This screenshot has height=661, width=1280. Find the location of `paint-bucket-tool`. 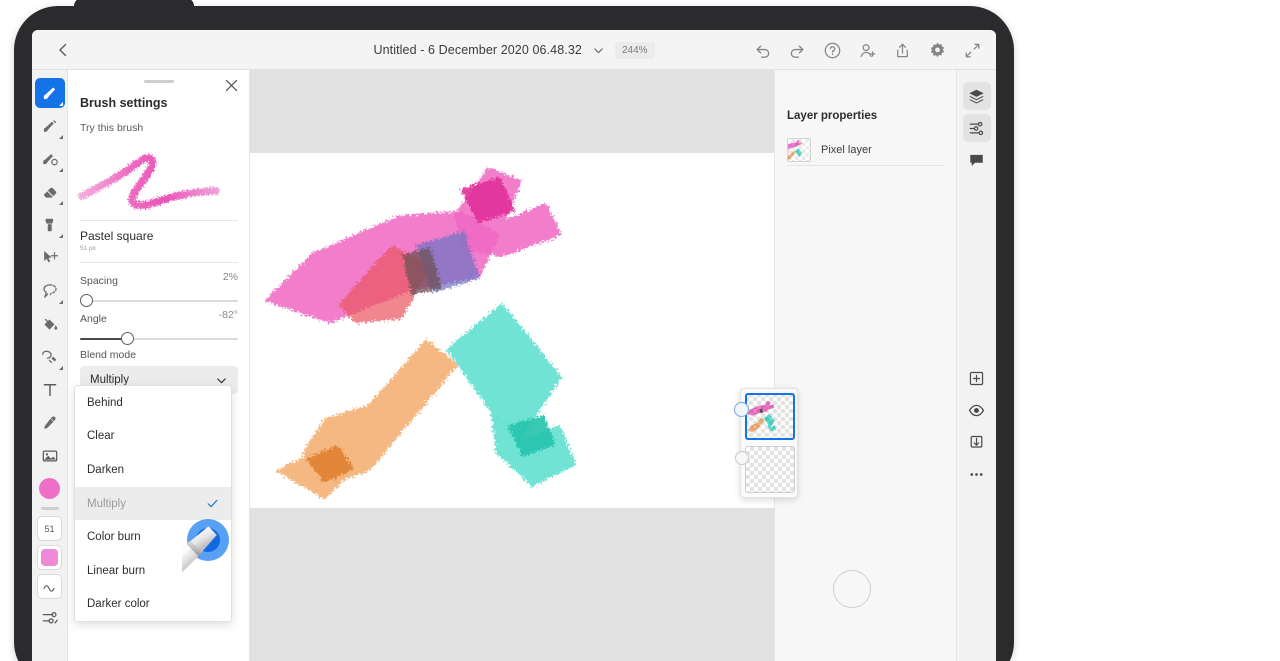

paint-bucket-tool is located at coordinates (50, 324).